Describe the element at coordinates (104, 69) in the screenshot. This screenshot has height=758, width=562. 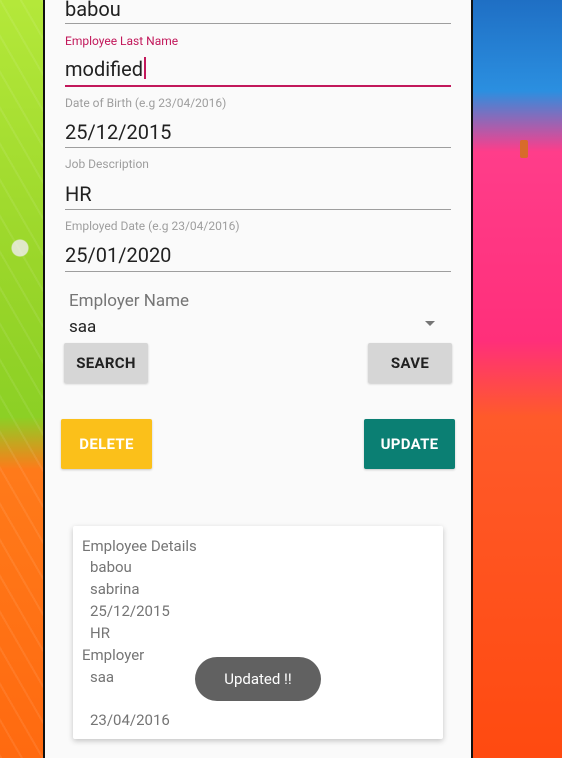
I see `last-name-value: modified` at that location.